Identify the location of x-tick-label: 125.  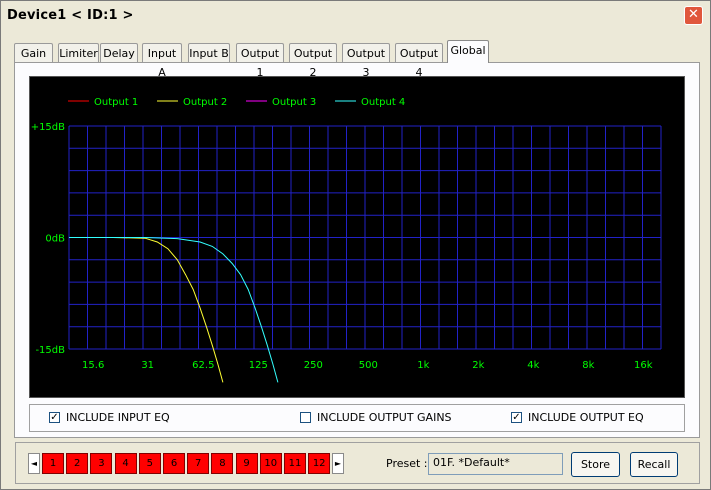
(258, 365).